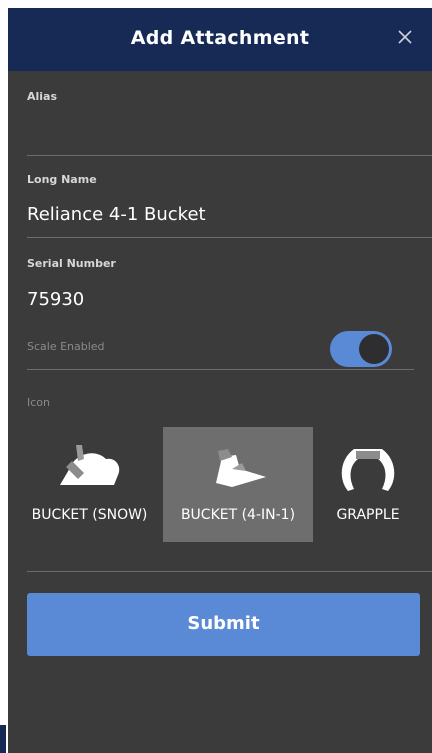 Image resolution: width=432 pixels, height=753 pixels. I want to click on icon-section-divider, so click(229, 571).